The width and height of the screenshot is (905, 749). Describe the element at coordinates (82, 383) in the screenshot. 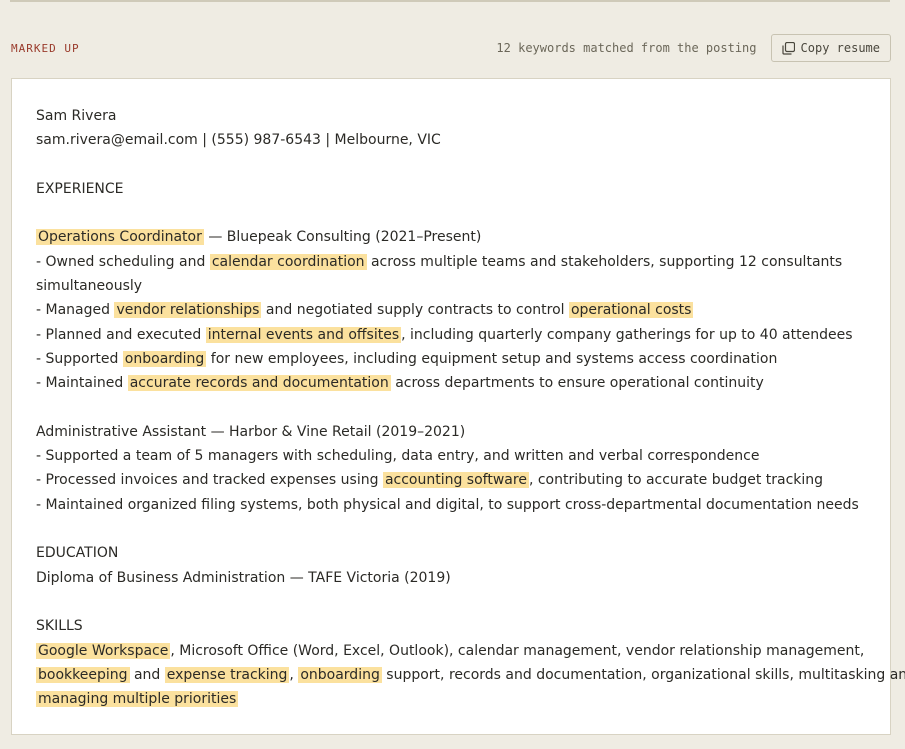

I see `bullet-text: - Maintained` at that location.